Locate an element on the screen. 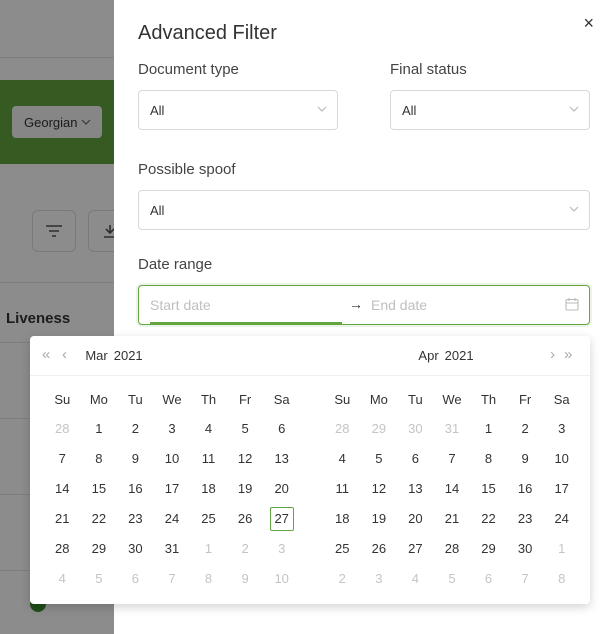 Image resolution: width=608 pixels, height=634 pixels. final-status-select: All is located at coordinates (490, 110).